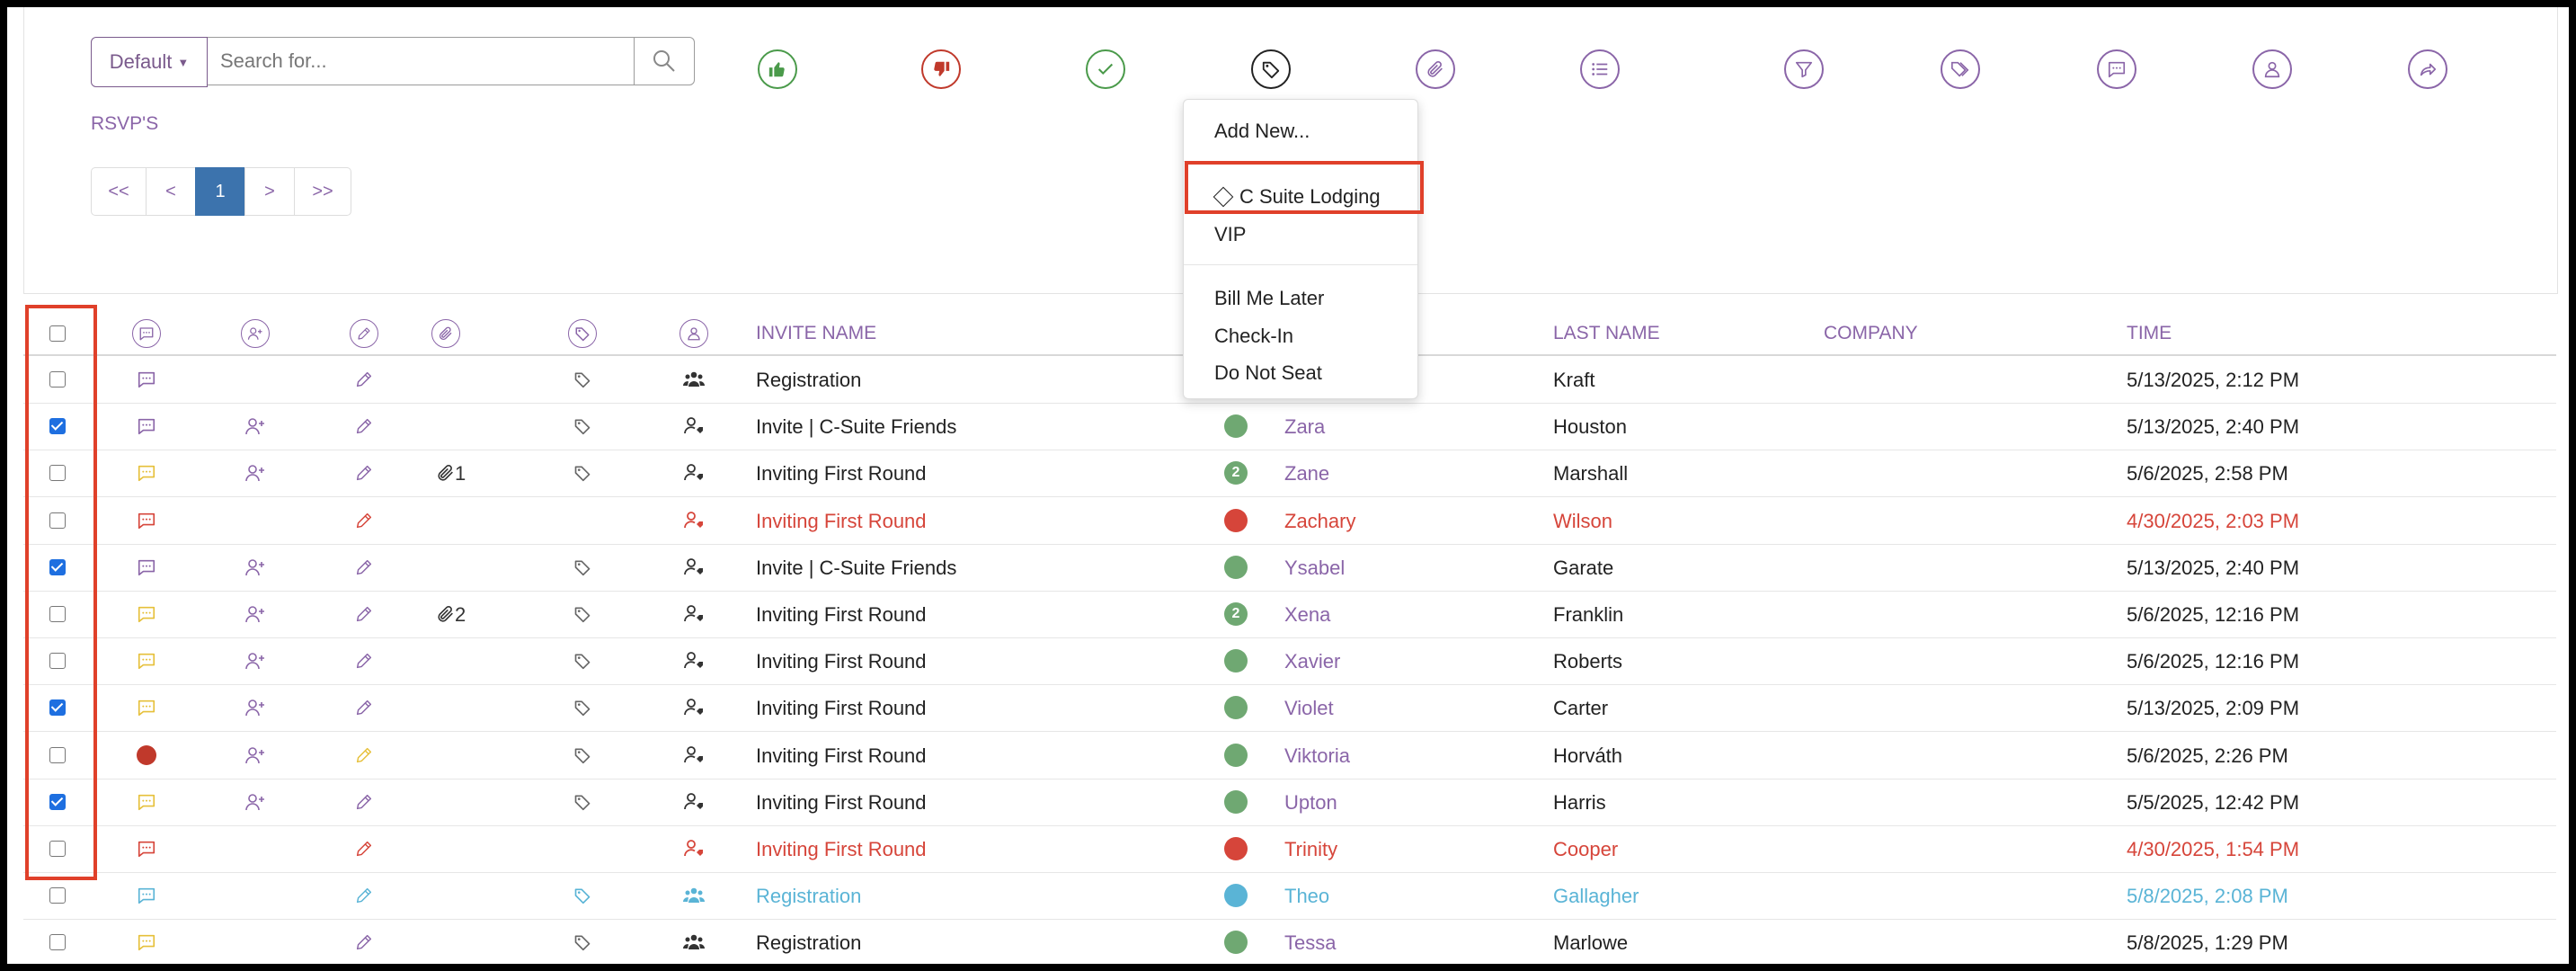  I want to click on pager-last: >>, so click(322, 191).